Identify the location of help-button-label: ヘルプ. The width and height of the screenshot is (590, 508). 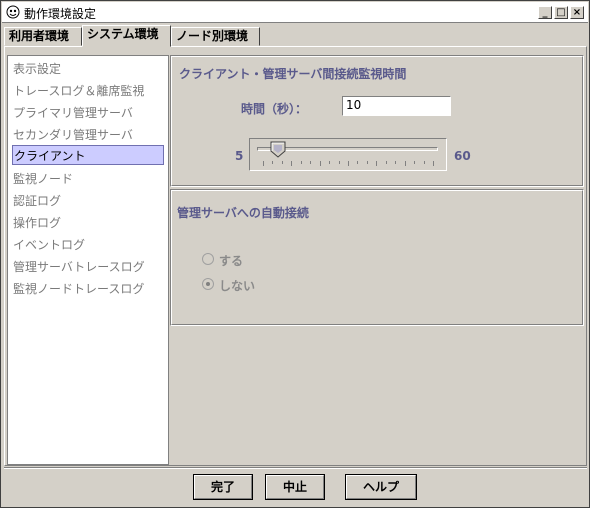
(380, 487).